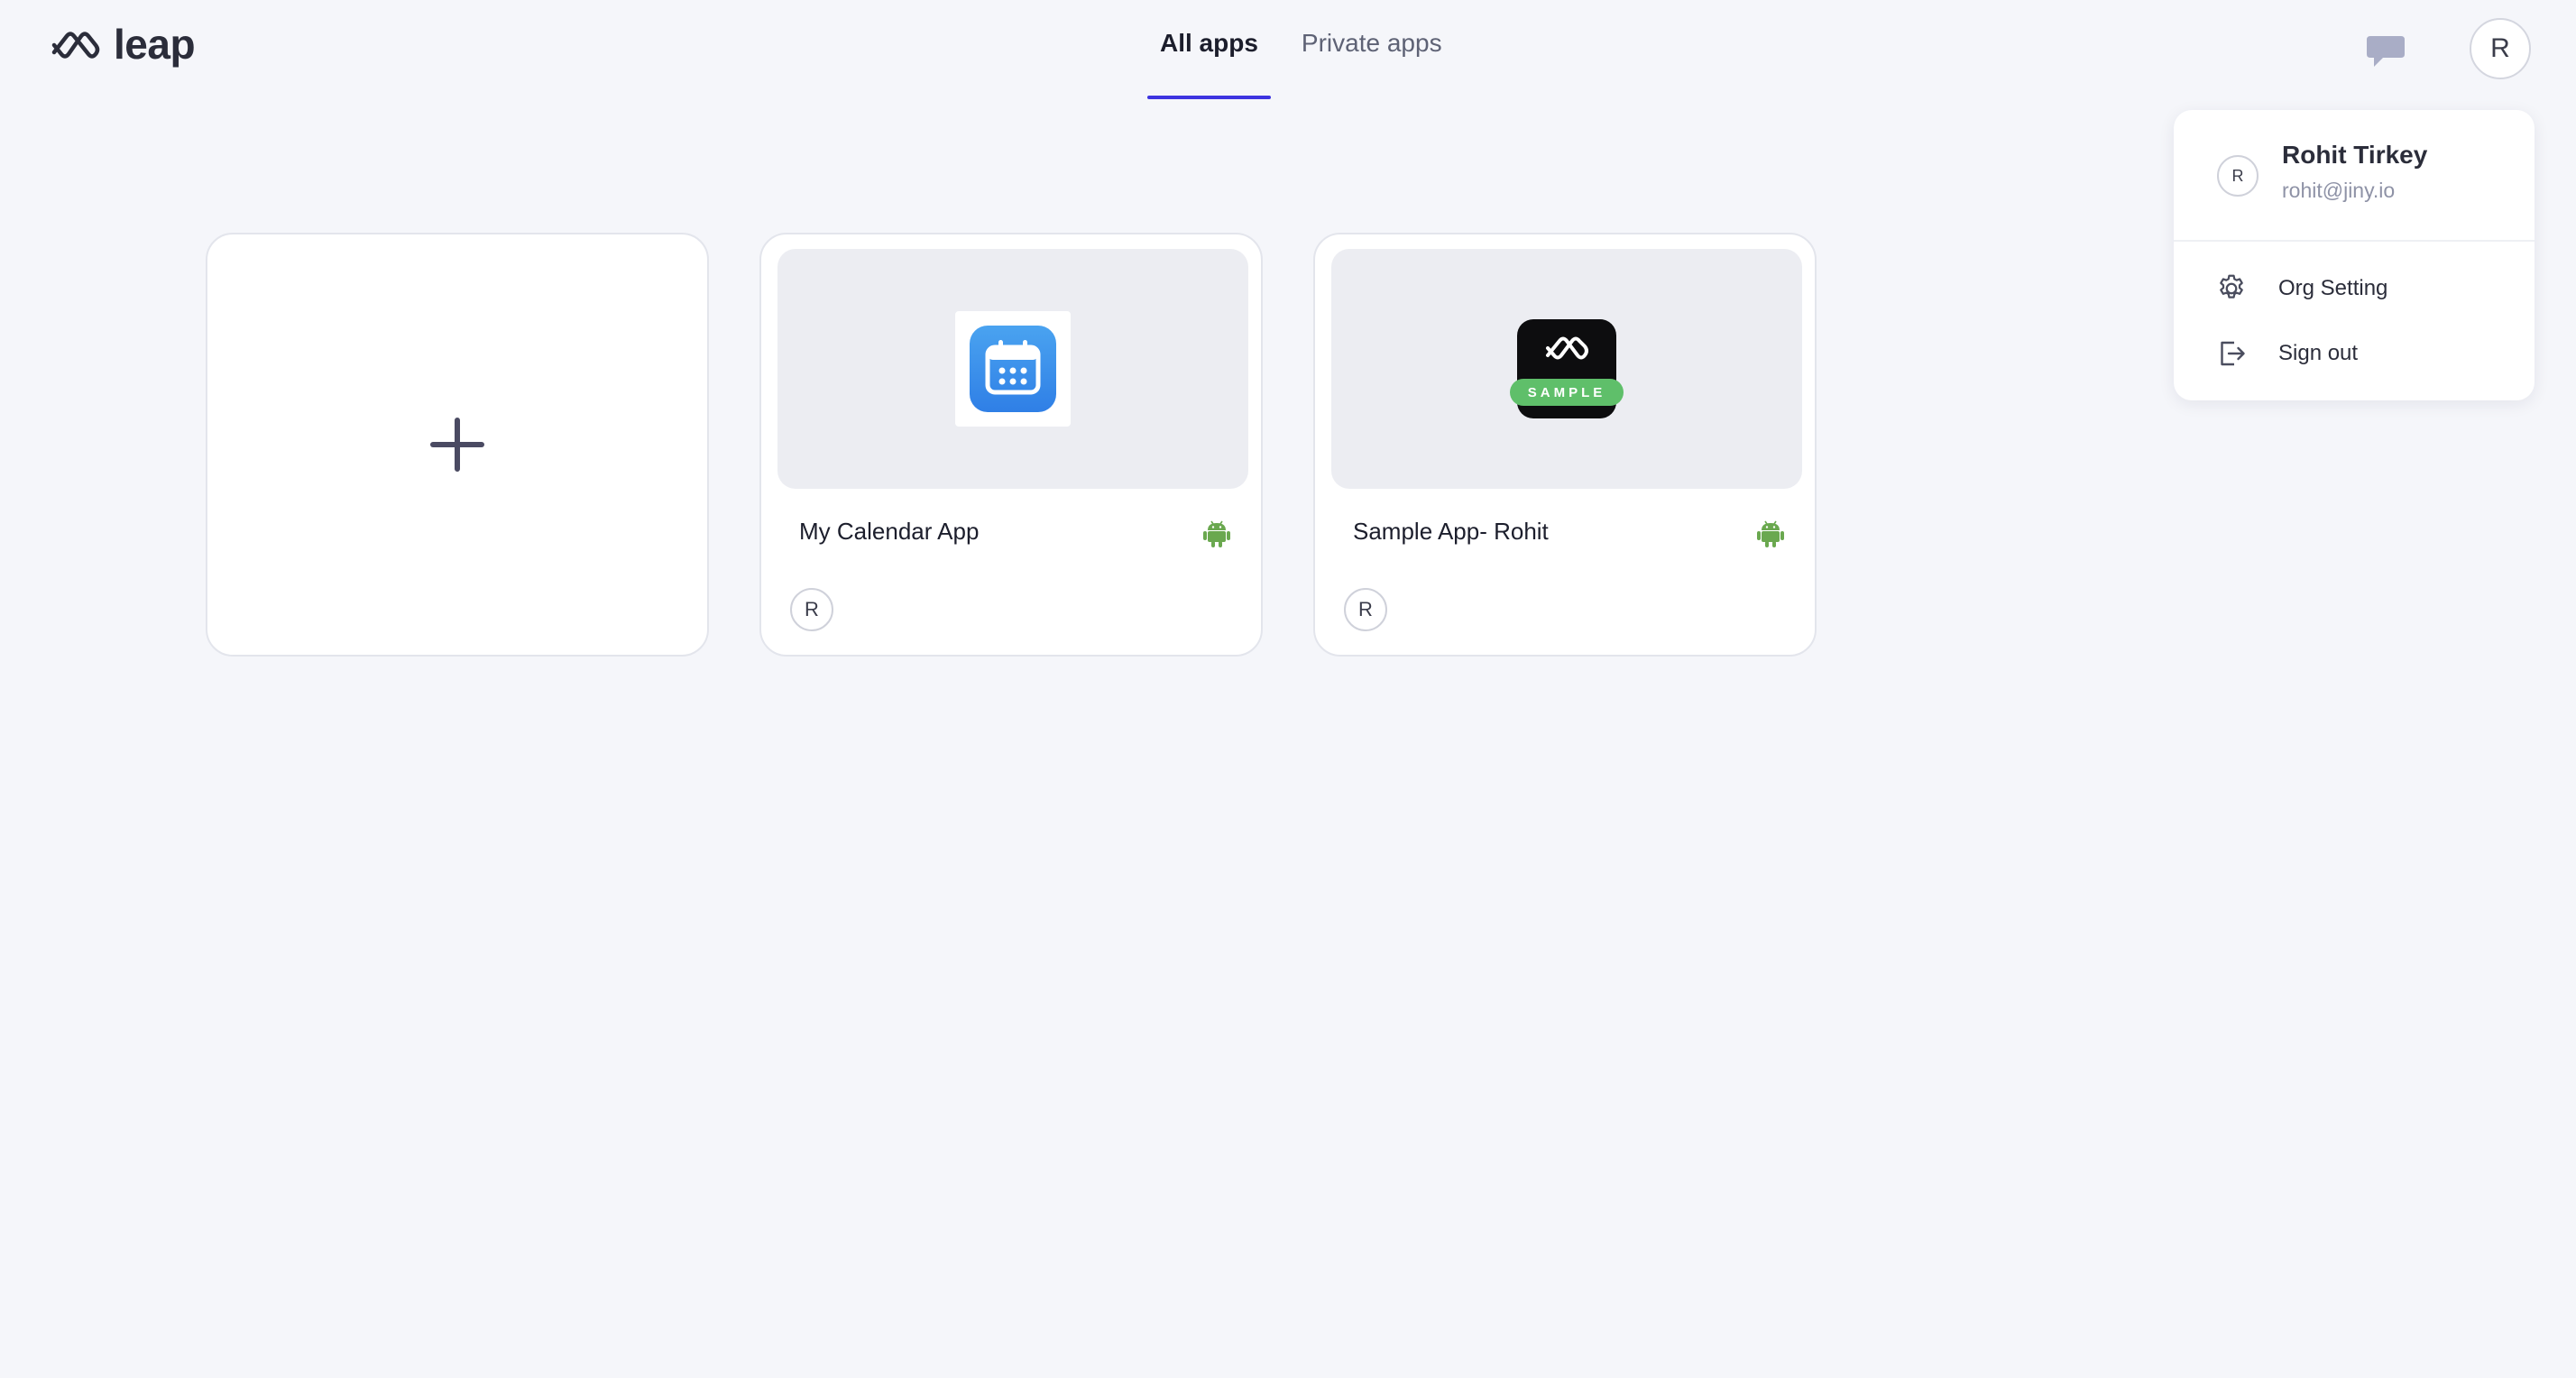 This screenshot has width=2576, height=1378. Describe the element at coordinates (2339, 191) in the screenshot. I see `user-email: rohit@jiny.io` at that location.